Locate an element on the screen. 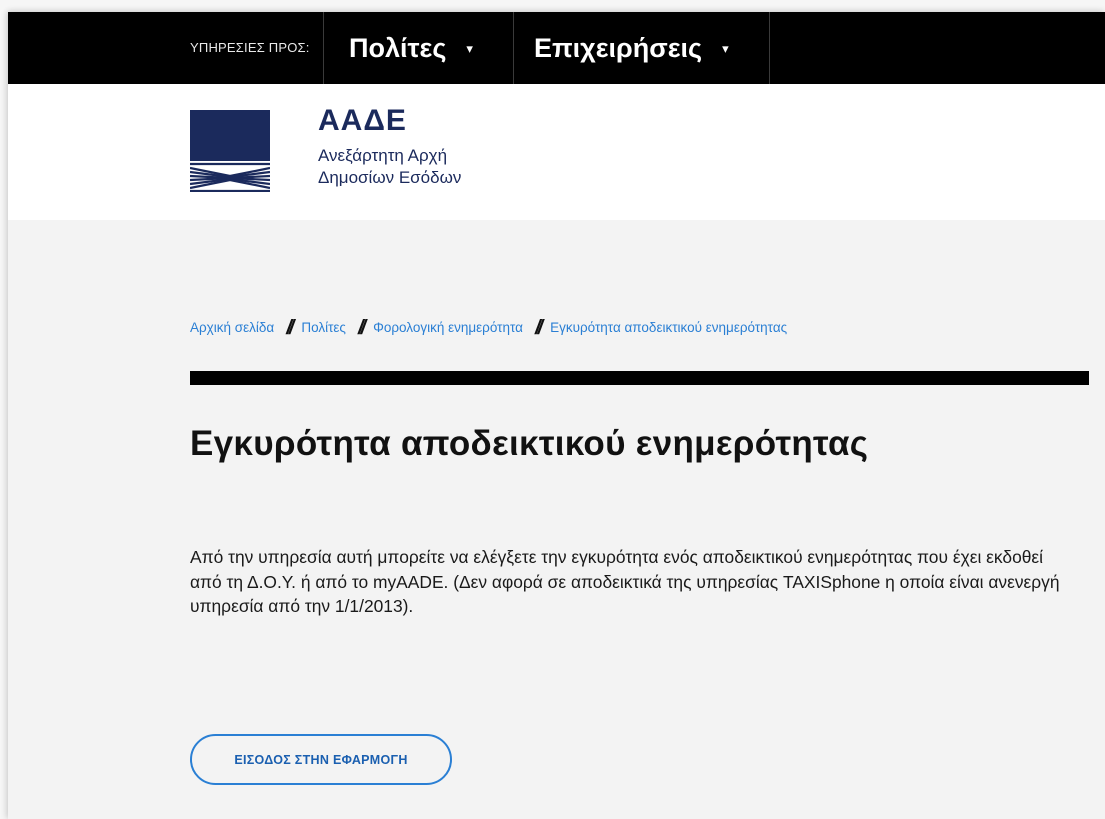 The image size is (1105, 819). nav-item-citizens: Πολίτες ▾ is located at coordinates (411, 48).